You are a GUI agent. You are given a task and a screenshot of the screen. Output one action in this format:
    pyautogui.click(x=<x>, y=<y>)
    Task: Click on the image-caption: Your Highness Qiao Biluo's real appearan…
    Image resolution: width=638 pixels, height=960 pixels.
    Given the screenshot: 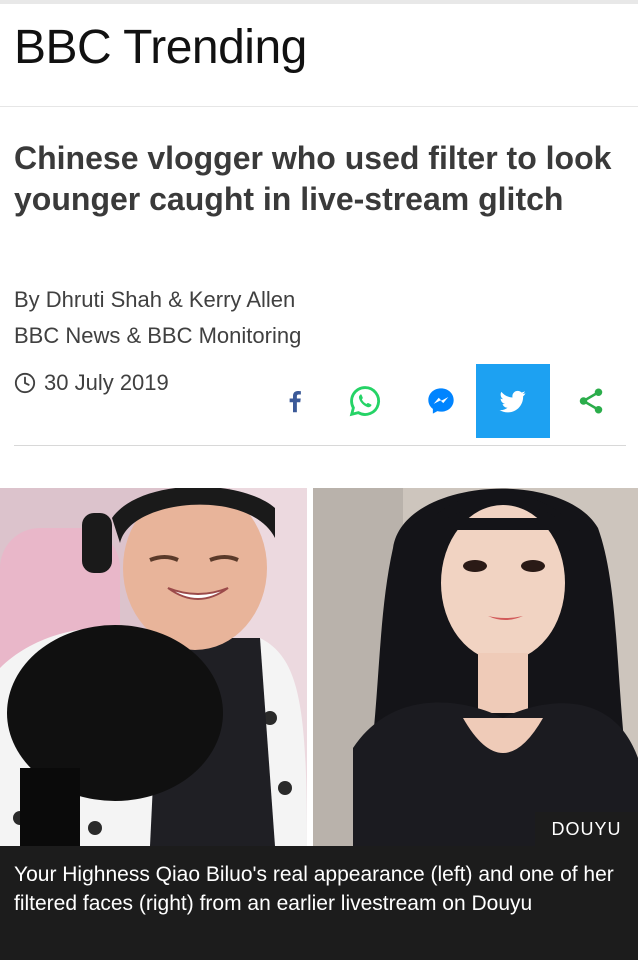 What is the action you would take?
    pyautogui.click(x=319, y=903)
    